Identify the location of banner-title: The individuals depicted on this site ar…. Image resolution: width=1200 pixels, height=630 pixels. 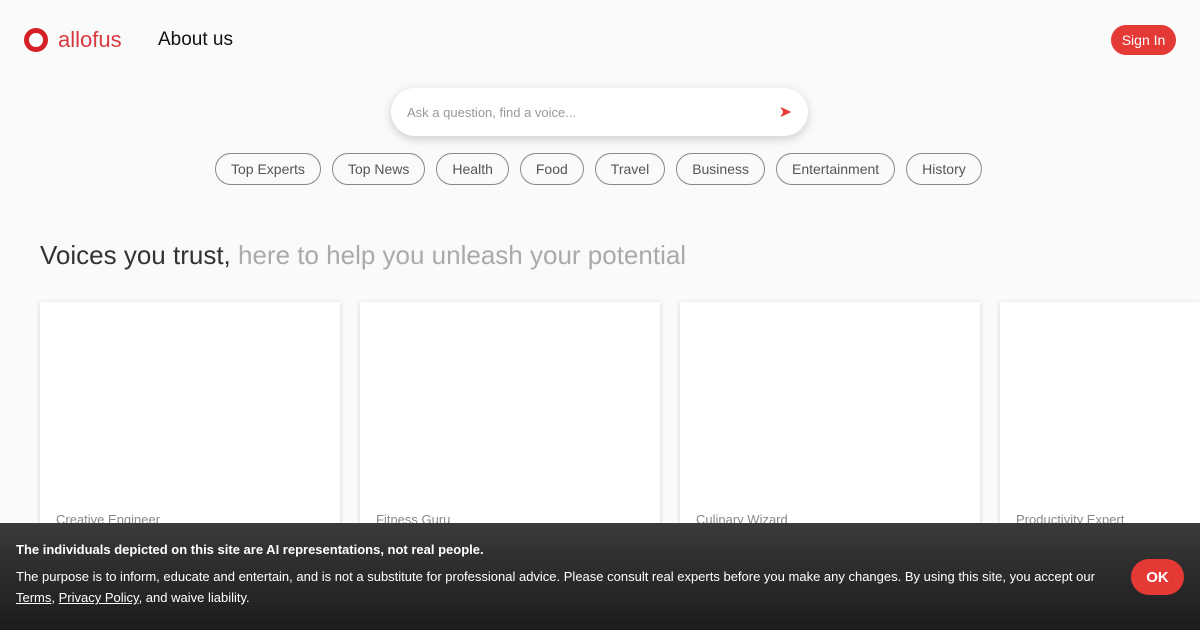
(250, 549).